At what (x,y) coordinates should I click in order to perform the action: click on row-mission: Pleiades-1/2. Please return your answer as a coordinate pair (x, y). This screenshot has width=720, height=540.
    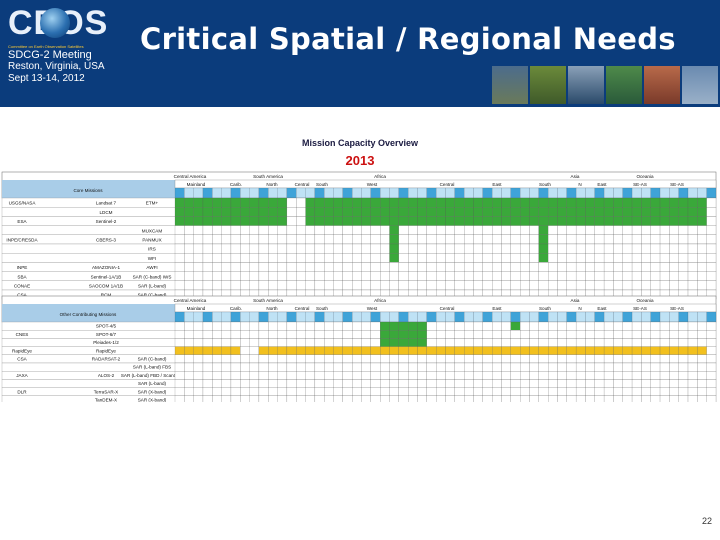
    Looking at the image, I should click on (106, 342).